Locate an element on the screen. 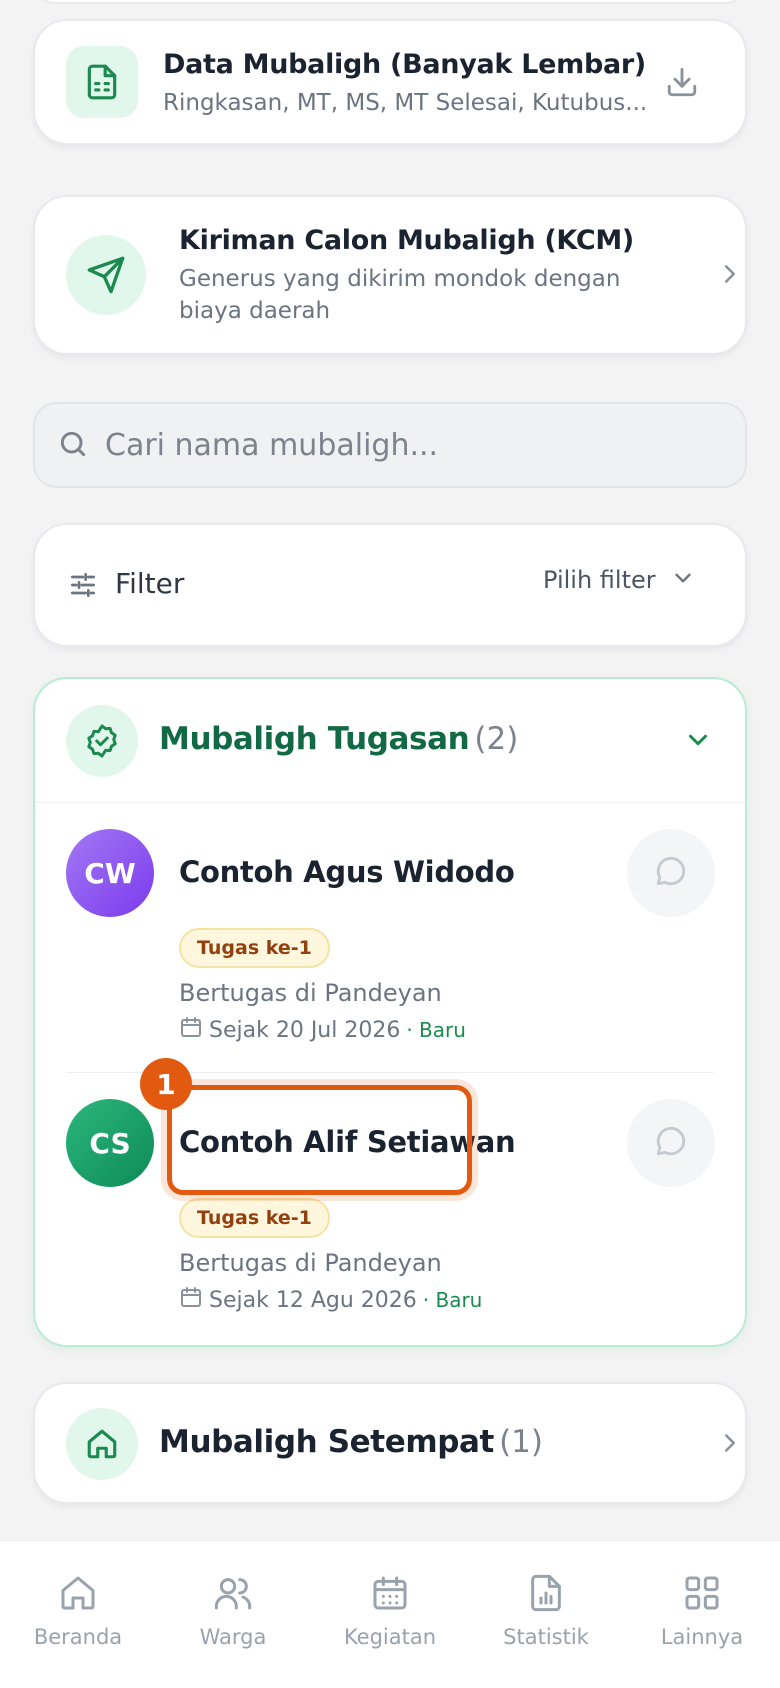 This screenshot has height=1688, width=780. nav-lainnya: Lainnya is located at coordinates (702, 1610).